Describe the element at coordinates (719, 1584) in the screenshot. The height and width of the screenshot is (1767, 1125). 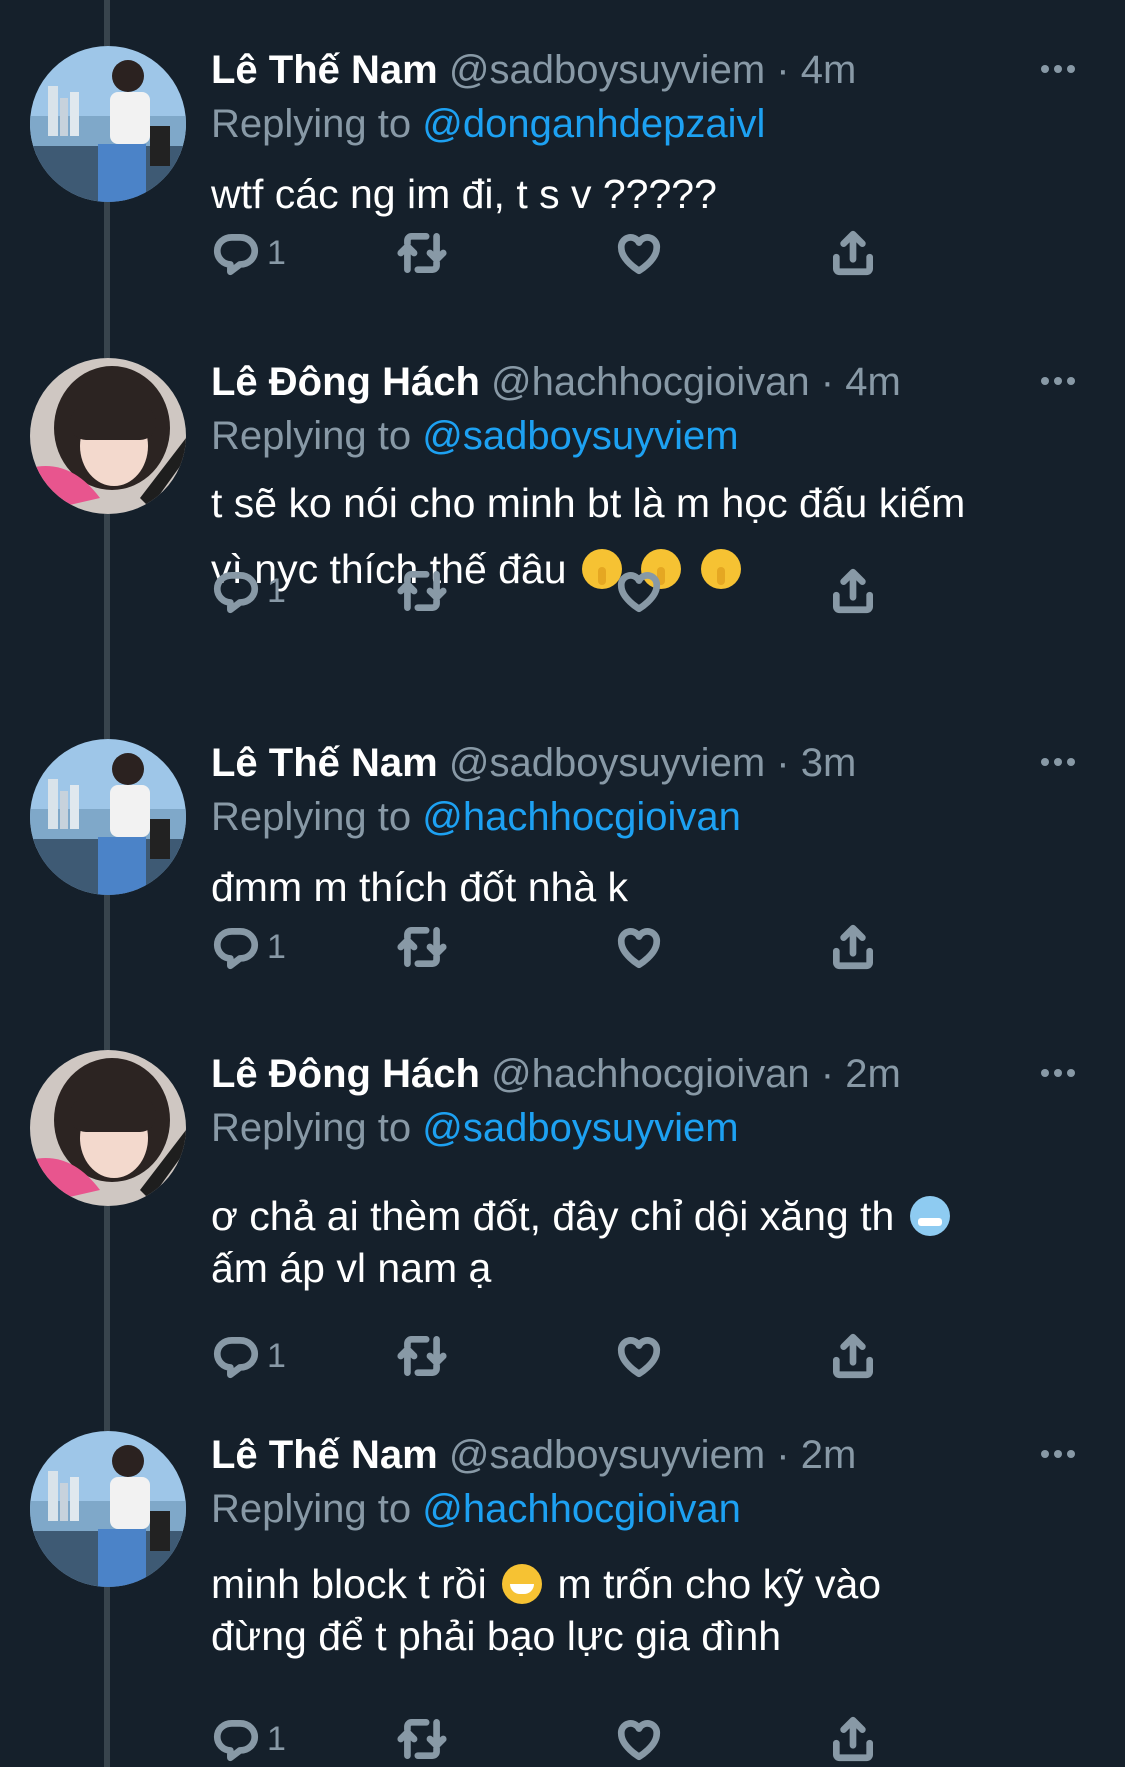
I see `tweet-text-line: m trốn cho kỹ vào` at that location.